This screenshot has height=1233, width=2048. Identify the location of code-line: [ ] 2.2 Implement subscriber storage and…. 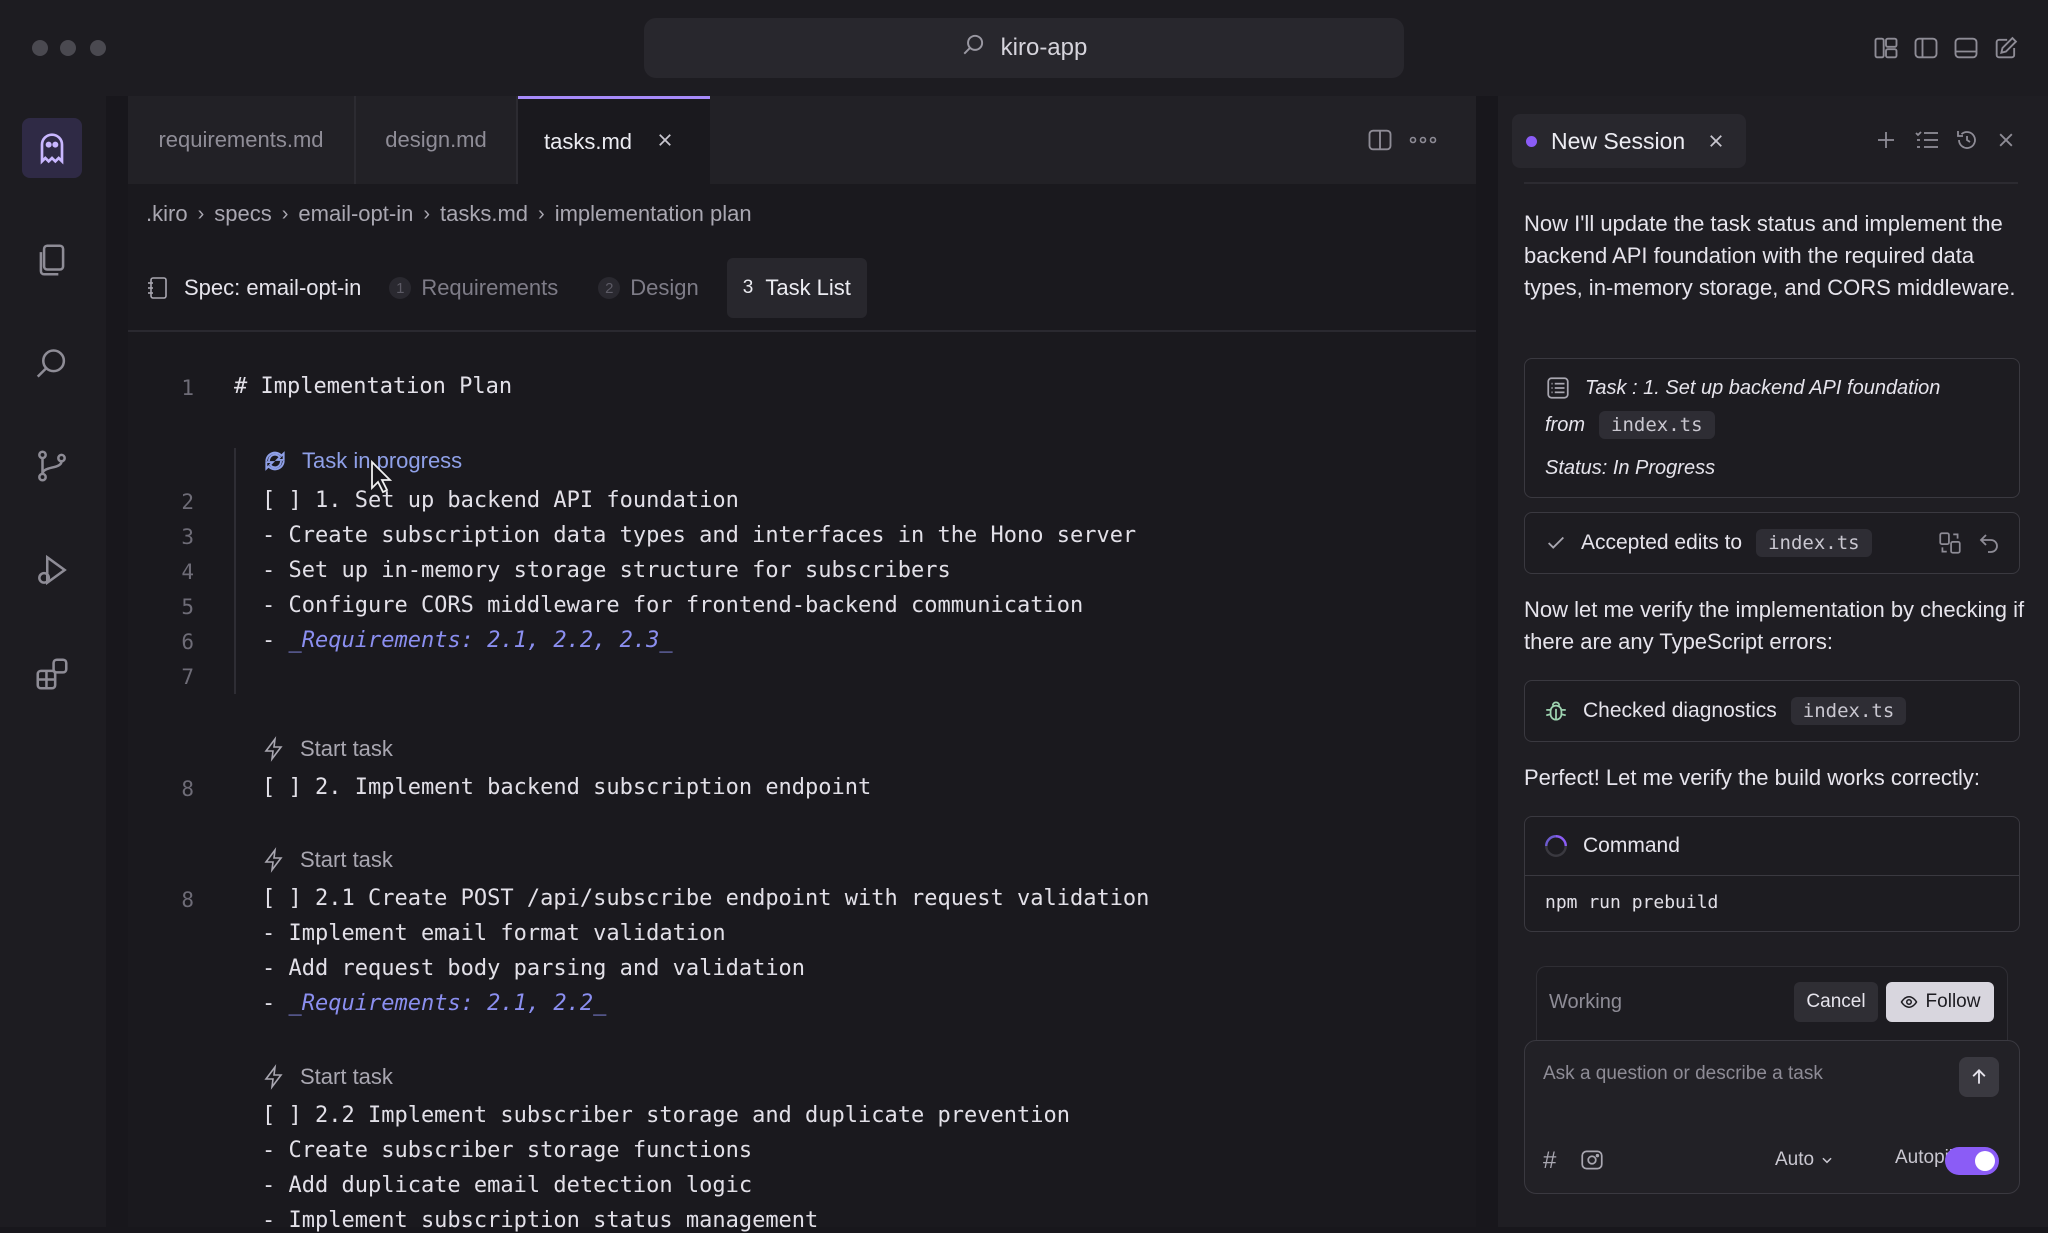
(666, 1115).